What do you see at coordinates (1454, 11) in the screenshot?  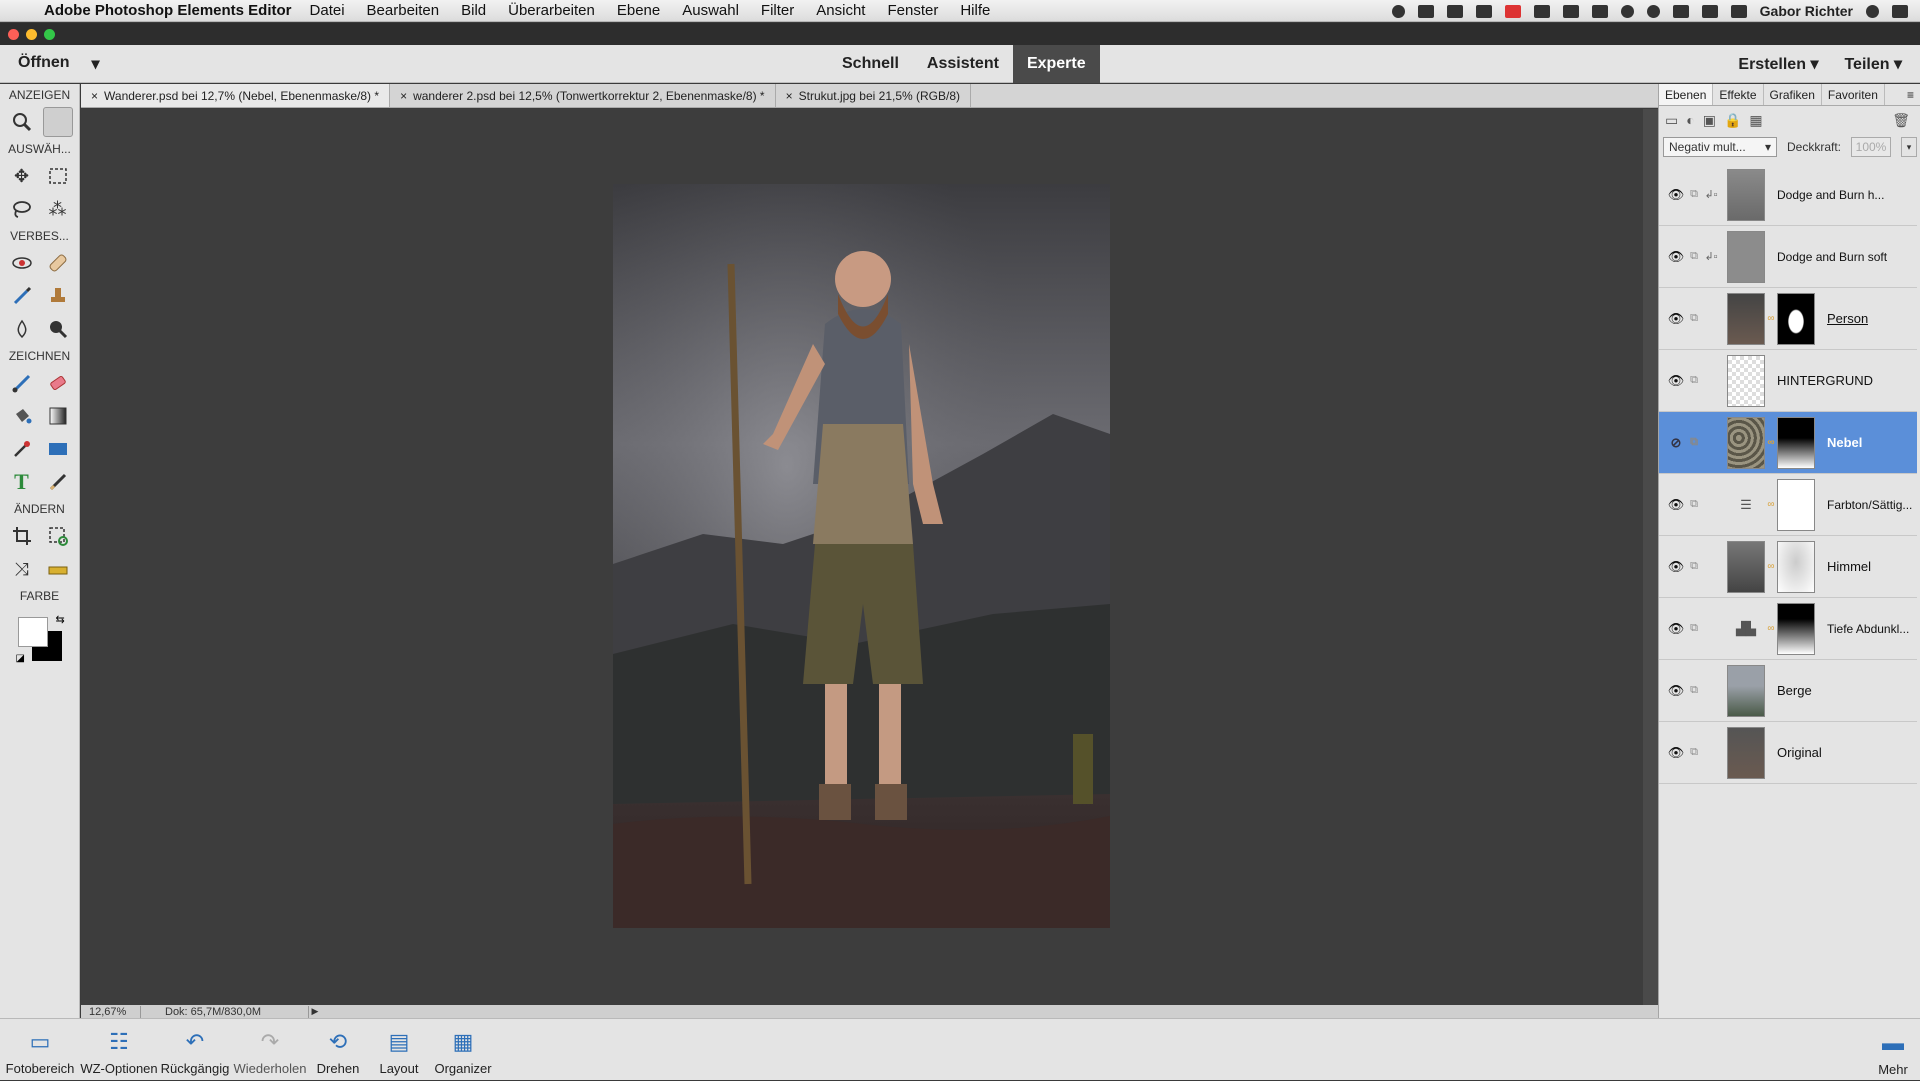 I see `message-icon` at bounding box center [1454, 11].